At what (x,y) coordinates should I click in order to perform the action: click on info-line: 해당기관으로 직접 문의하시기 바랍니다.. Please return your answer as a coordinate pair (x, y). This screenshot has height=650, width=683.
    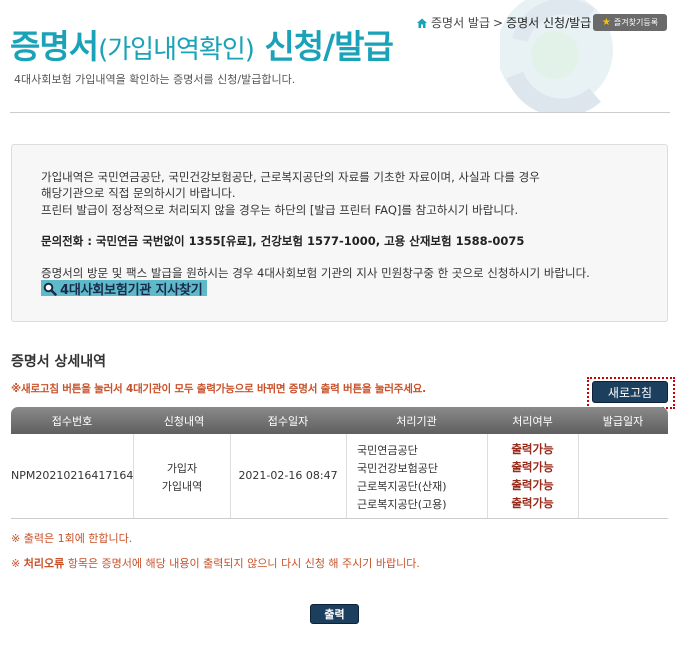
    Looking at the image, I should click on (138, 193).